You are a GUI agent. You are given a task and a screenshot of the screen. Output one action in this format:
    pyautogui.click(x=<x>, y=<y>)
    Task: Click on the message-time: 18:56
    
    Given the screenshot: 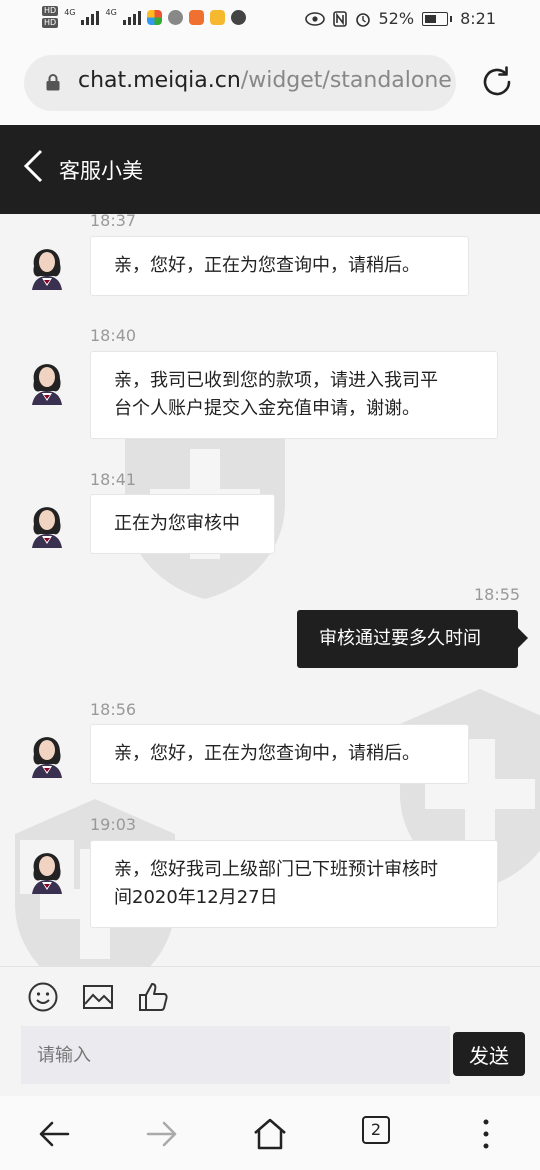 What is the action you would take?
    pyautogui.click(x=113, y=709)
    